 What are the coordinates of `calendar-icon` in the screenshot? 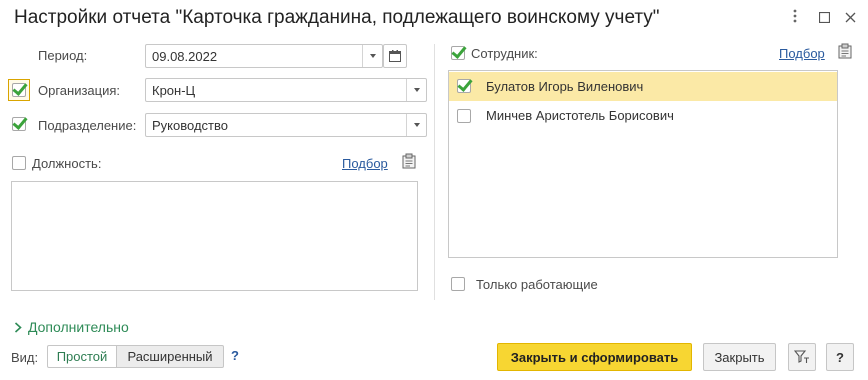 It's located at (395, 56).